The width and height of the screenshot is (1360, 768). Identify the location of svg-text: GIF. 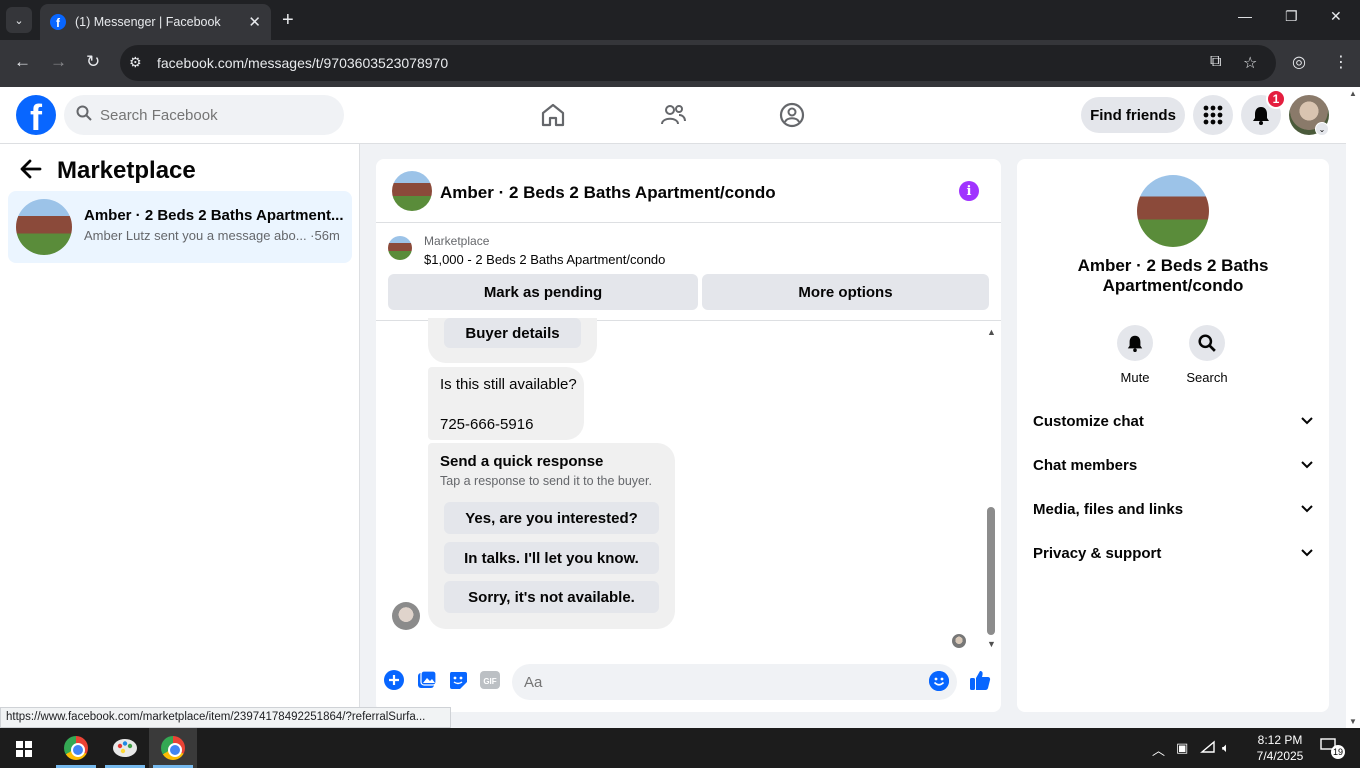
(489, 681).